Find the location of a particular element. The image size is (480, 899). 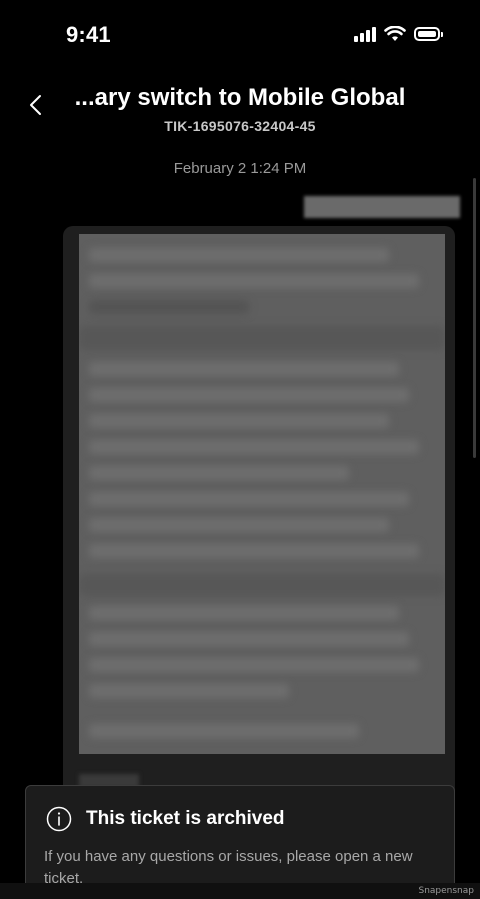

archived-title: This ticket is archived is located at coordinates (185, 818).